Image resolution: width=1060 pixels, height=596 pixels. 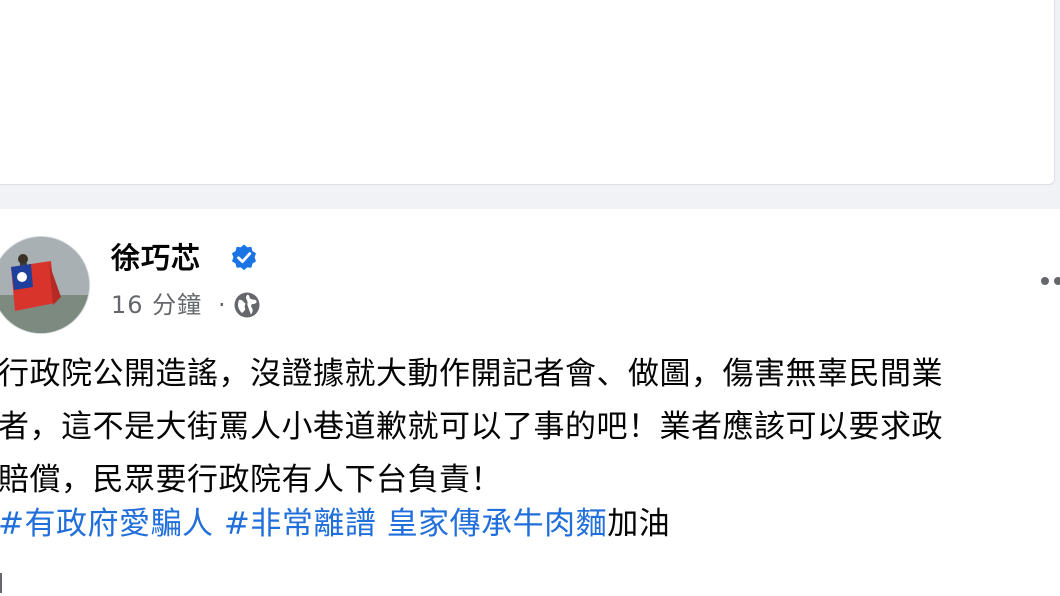 What do you see at coordinates (300, 524) in the screenshot?
I see `hashtag-link: #非常離譜` at bounding box center [300, 524].